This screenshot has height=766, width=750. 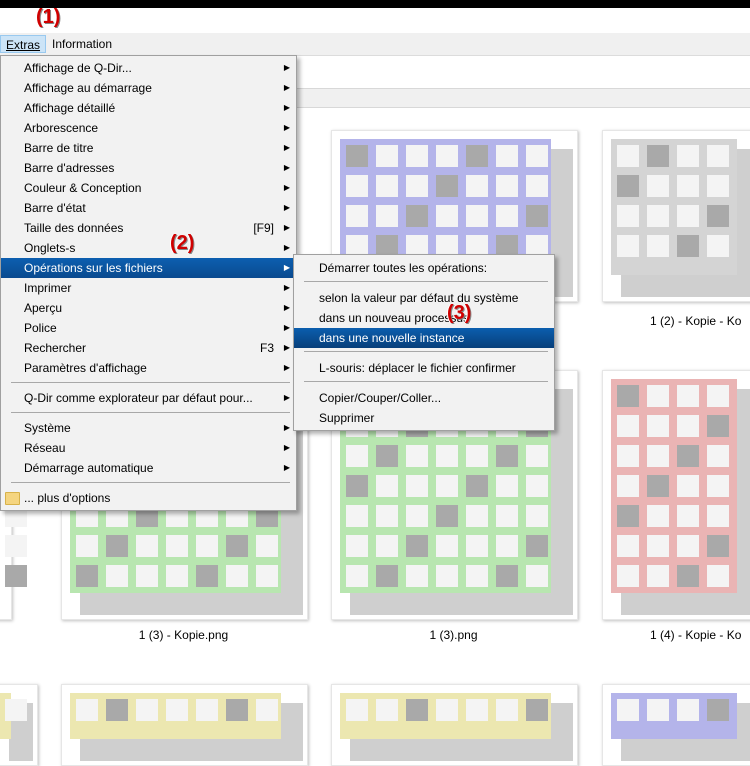 I want to click on thumbnail-image, so click(x=13, y=716).